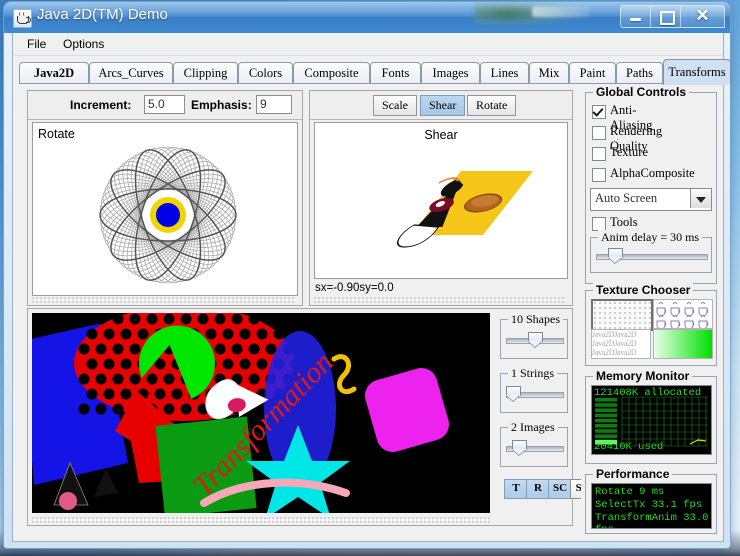 Image resolution: width=740 pixels, height=556 pixels. I want to click on tab-arcs-curves: Arcs_Curves, so click(131, 73).